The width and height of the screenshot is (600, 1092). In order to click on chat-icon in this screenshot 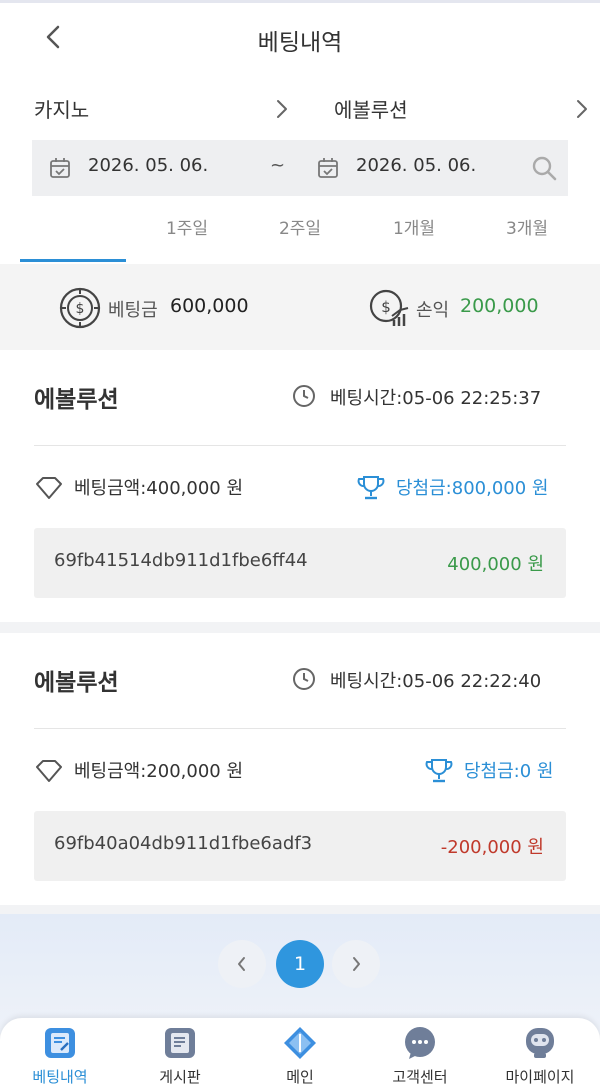, I will do `click(420, 1043)`.